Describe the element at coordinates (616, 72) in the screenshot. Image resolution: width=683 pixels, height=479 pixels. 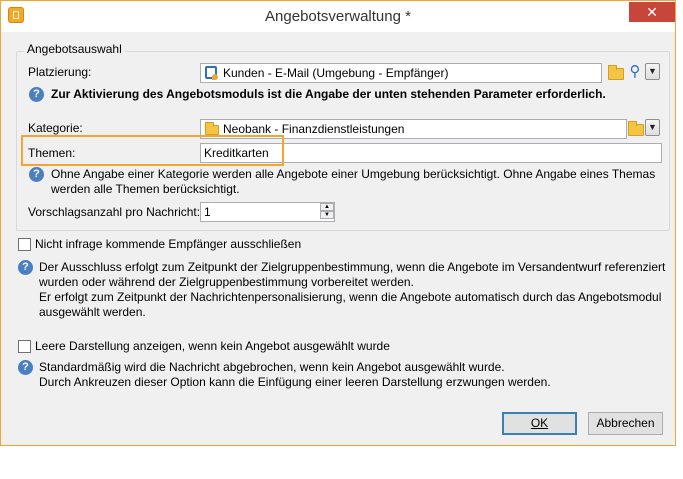
I see `placement-folder-icon` at that location.